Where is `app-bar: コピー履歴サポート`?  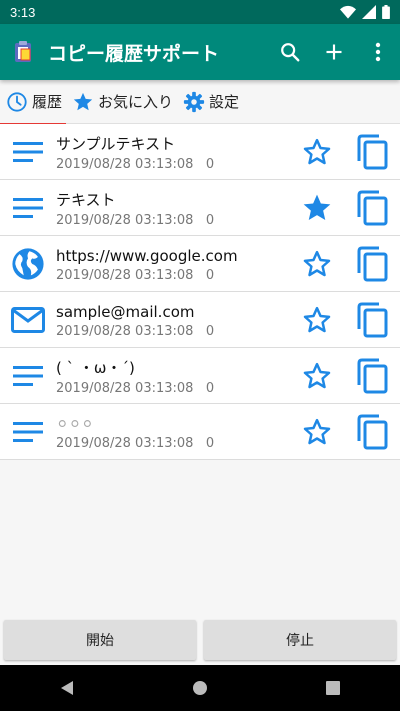 app-bar: コピー履歴サポート is located at coordinates (200, 52).